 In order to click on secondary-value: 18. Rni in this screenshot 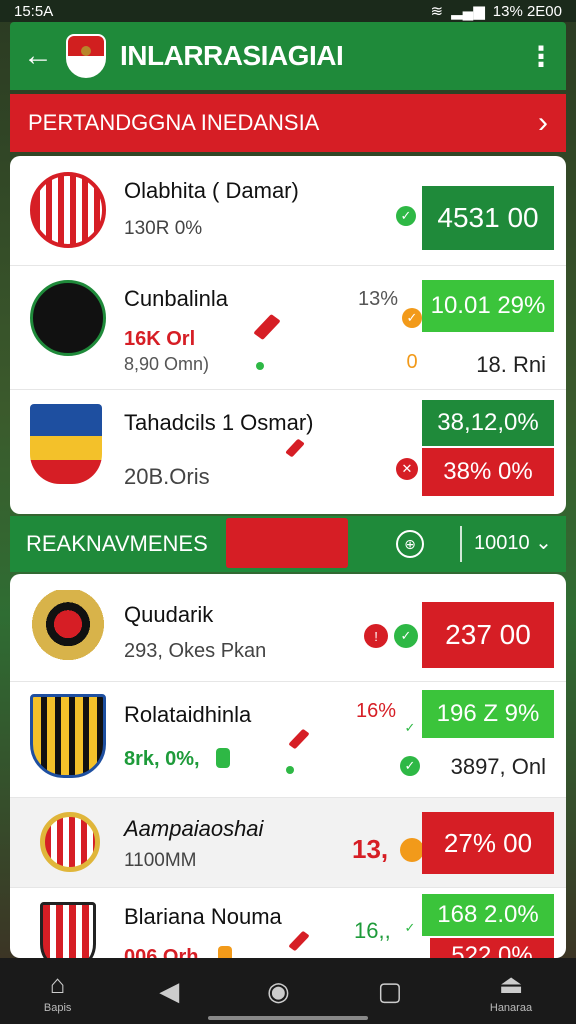, I will do `click(511, 364)`.